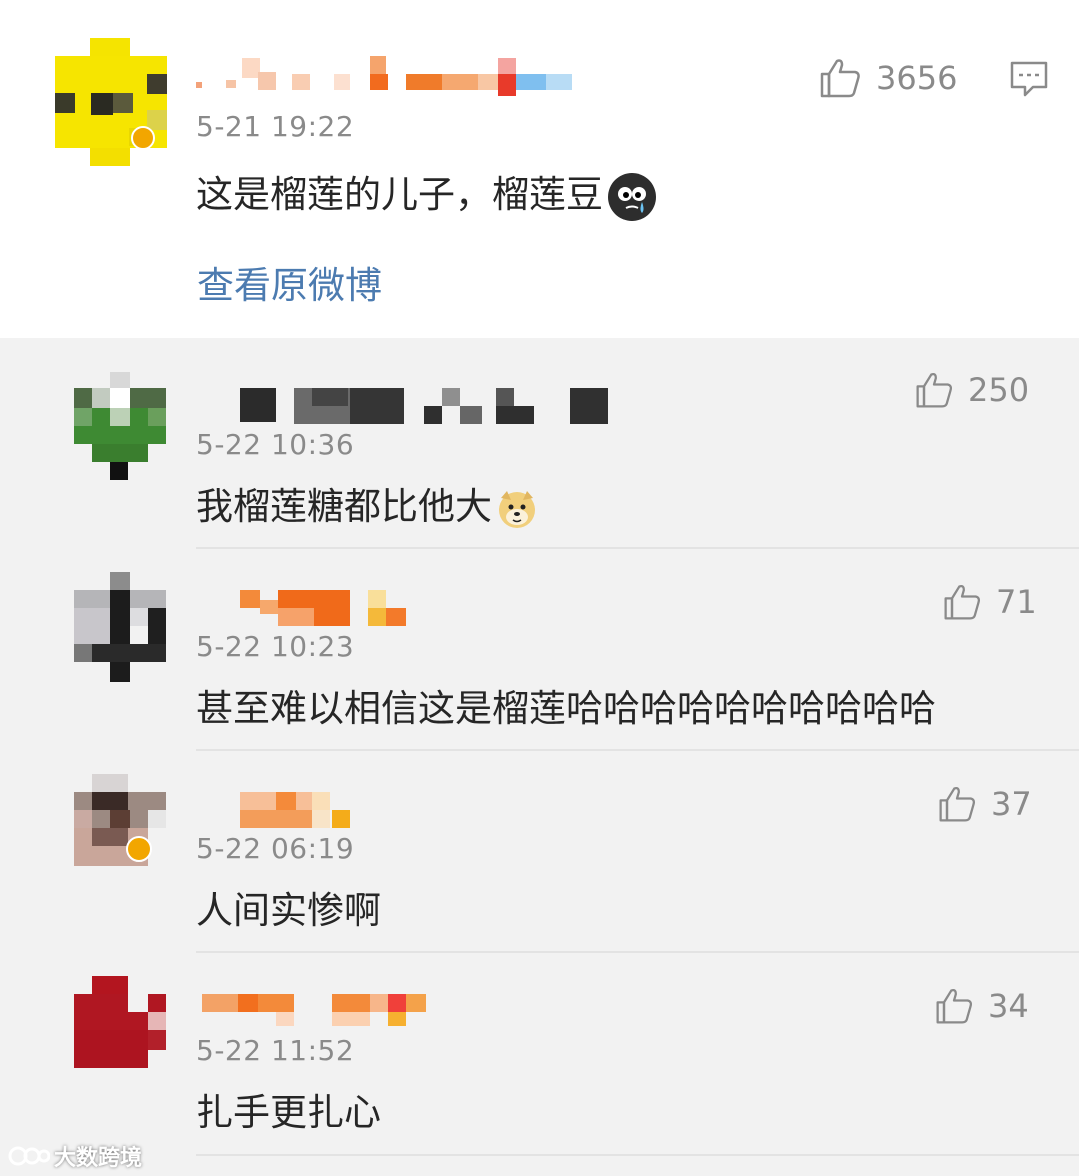 This screenshot has height=1176, width=1079. I want to click on like-button: 250, so click(971, 390).